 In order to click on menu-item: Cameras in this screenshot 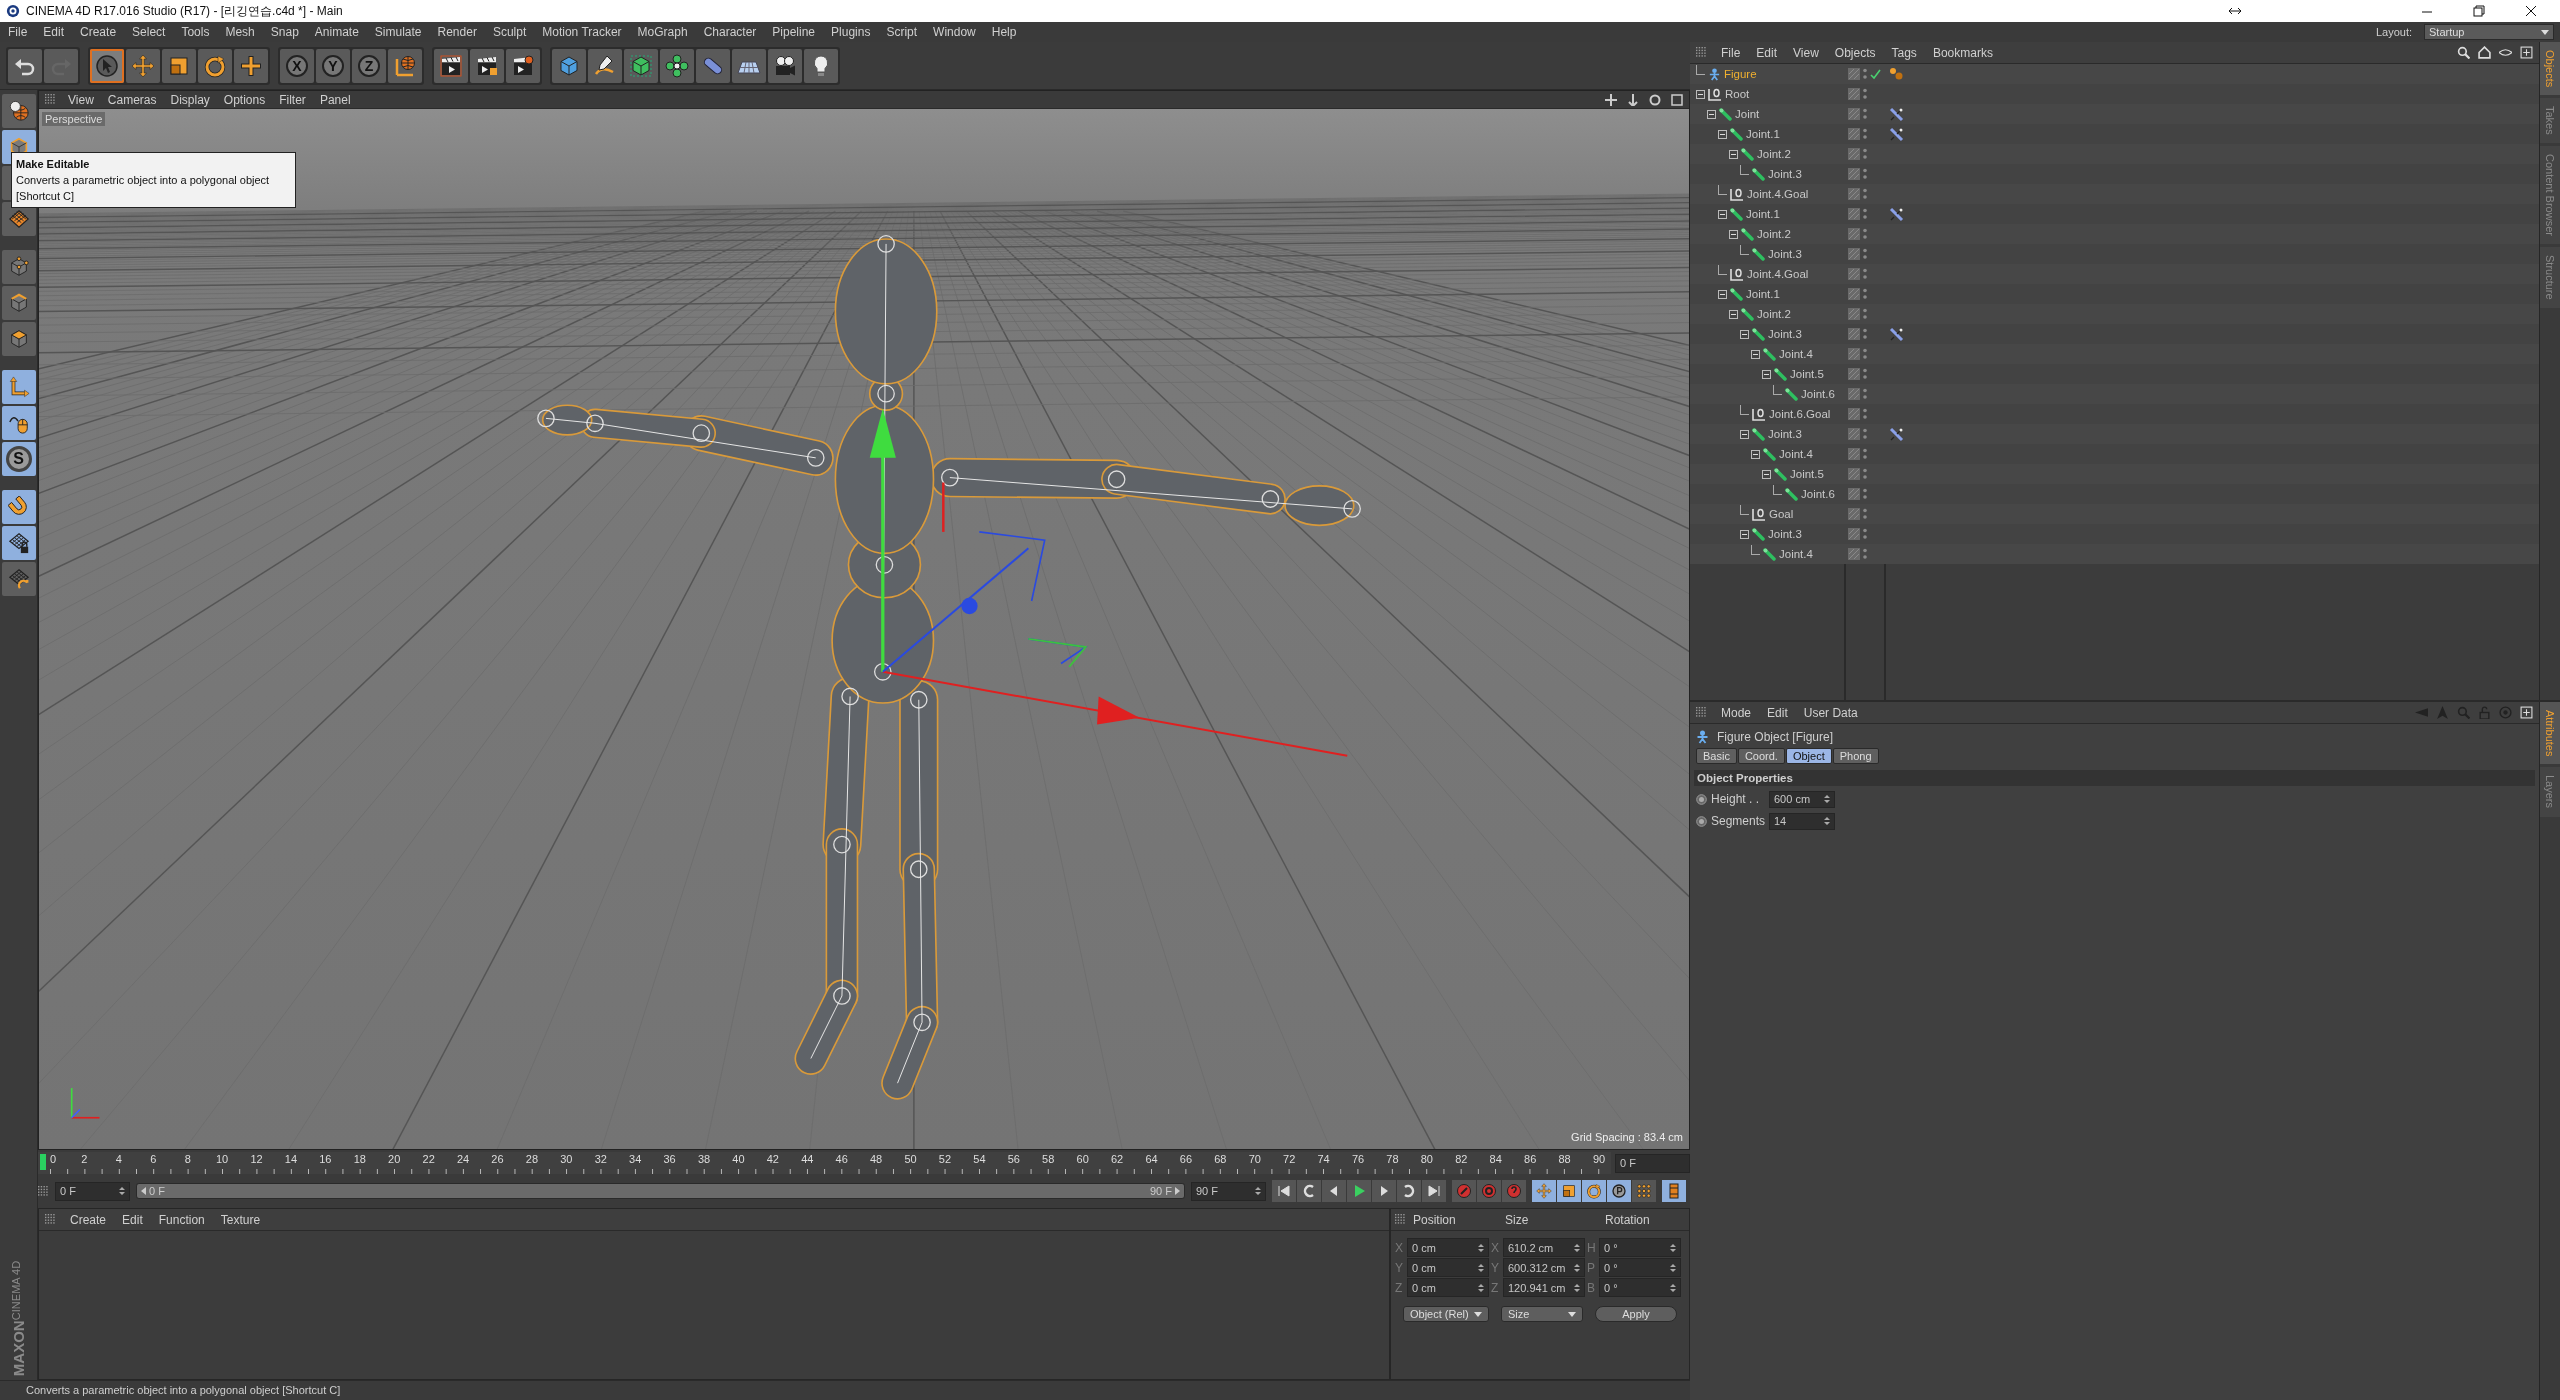, I will do `click(132, 99)`.